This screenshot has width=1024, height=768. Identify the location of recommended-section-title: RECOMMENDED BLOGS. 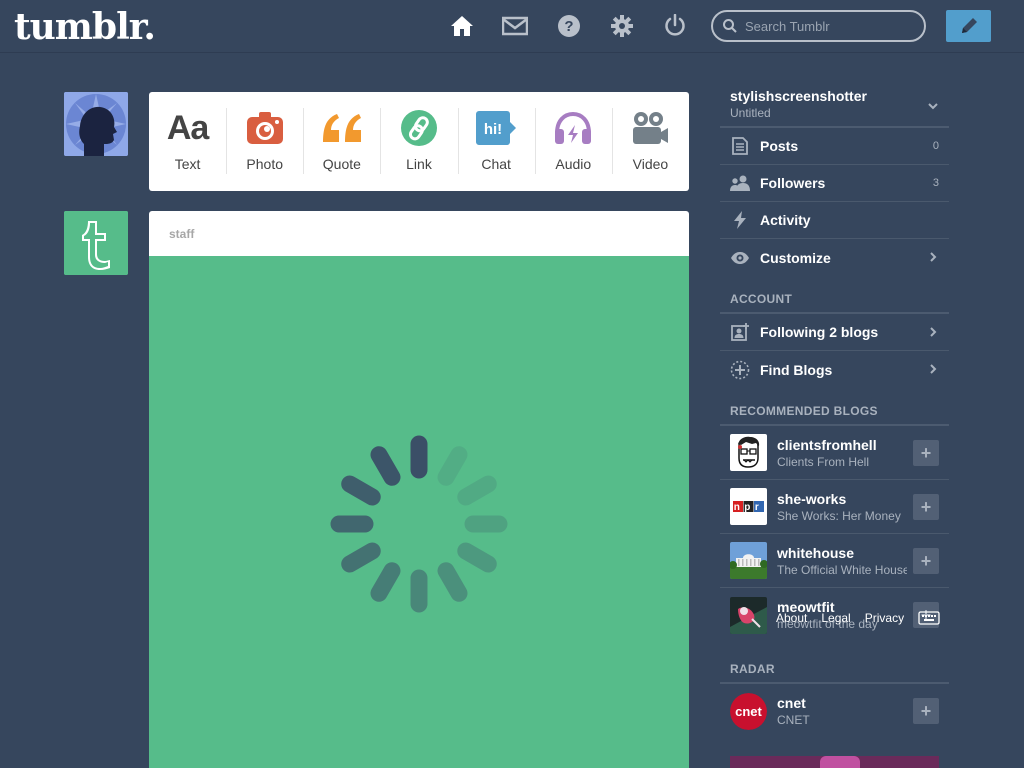
(834, 414).